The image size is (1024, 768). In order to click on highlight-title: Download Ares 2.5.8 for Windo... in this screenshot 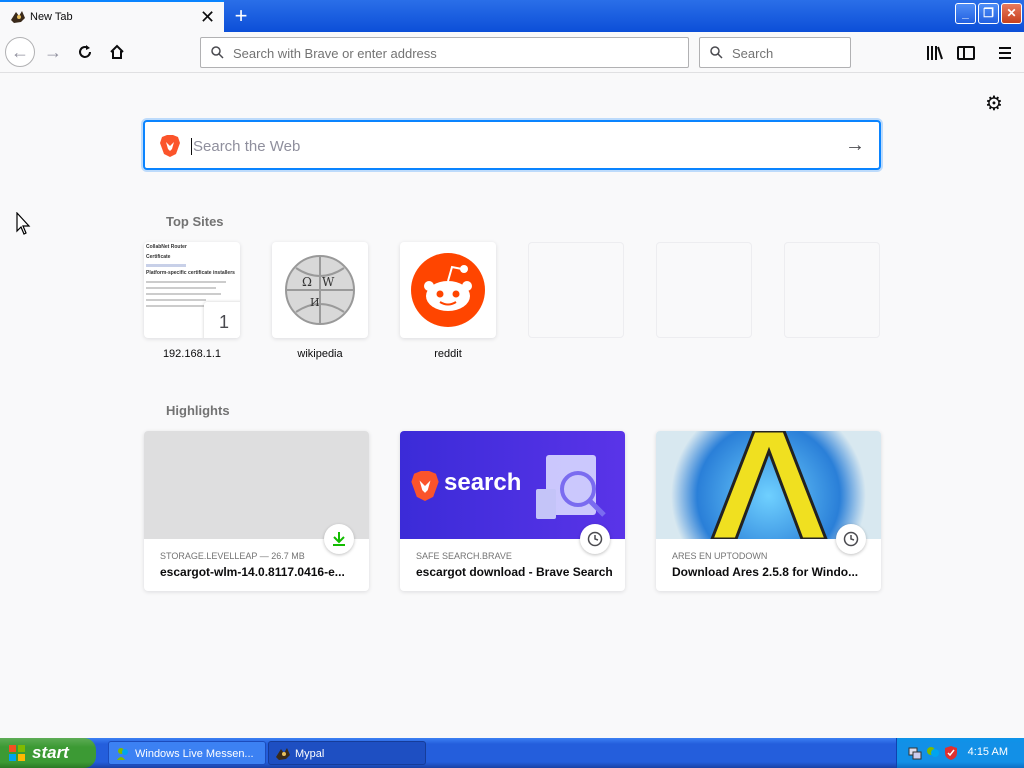, I will do `click(765, 572)`.